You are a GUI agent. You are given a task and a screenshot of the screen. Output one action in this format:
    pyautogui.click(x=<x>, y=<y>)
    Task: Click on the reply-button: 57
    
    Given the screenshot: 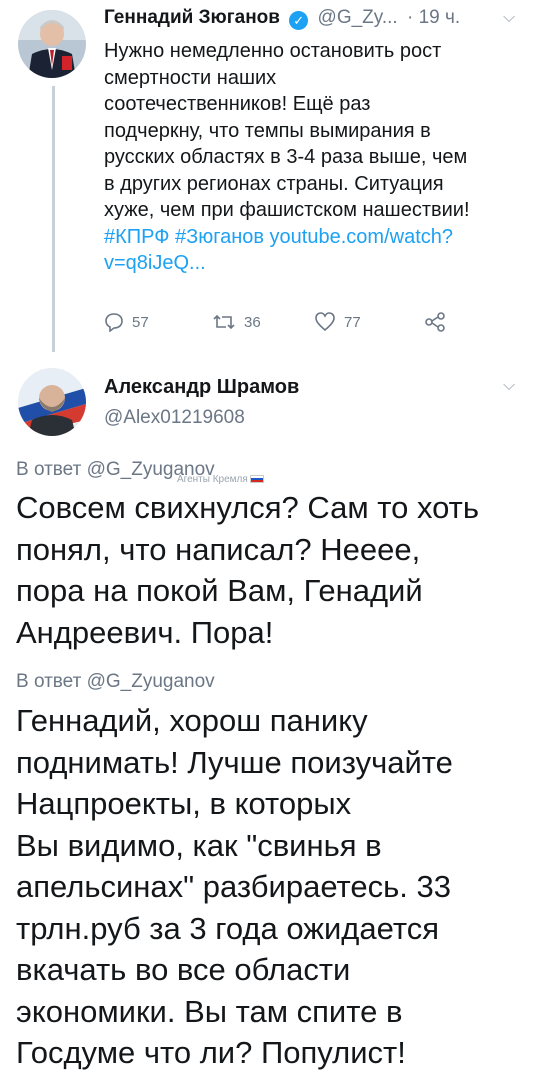 What is the action you would take?
    pyautogui.click(x=126, y=322)
    